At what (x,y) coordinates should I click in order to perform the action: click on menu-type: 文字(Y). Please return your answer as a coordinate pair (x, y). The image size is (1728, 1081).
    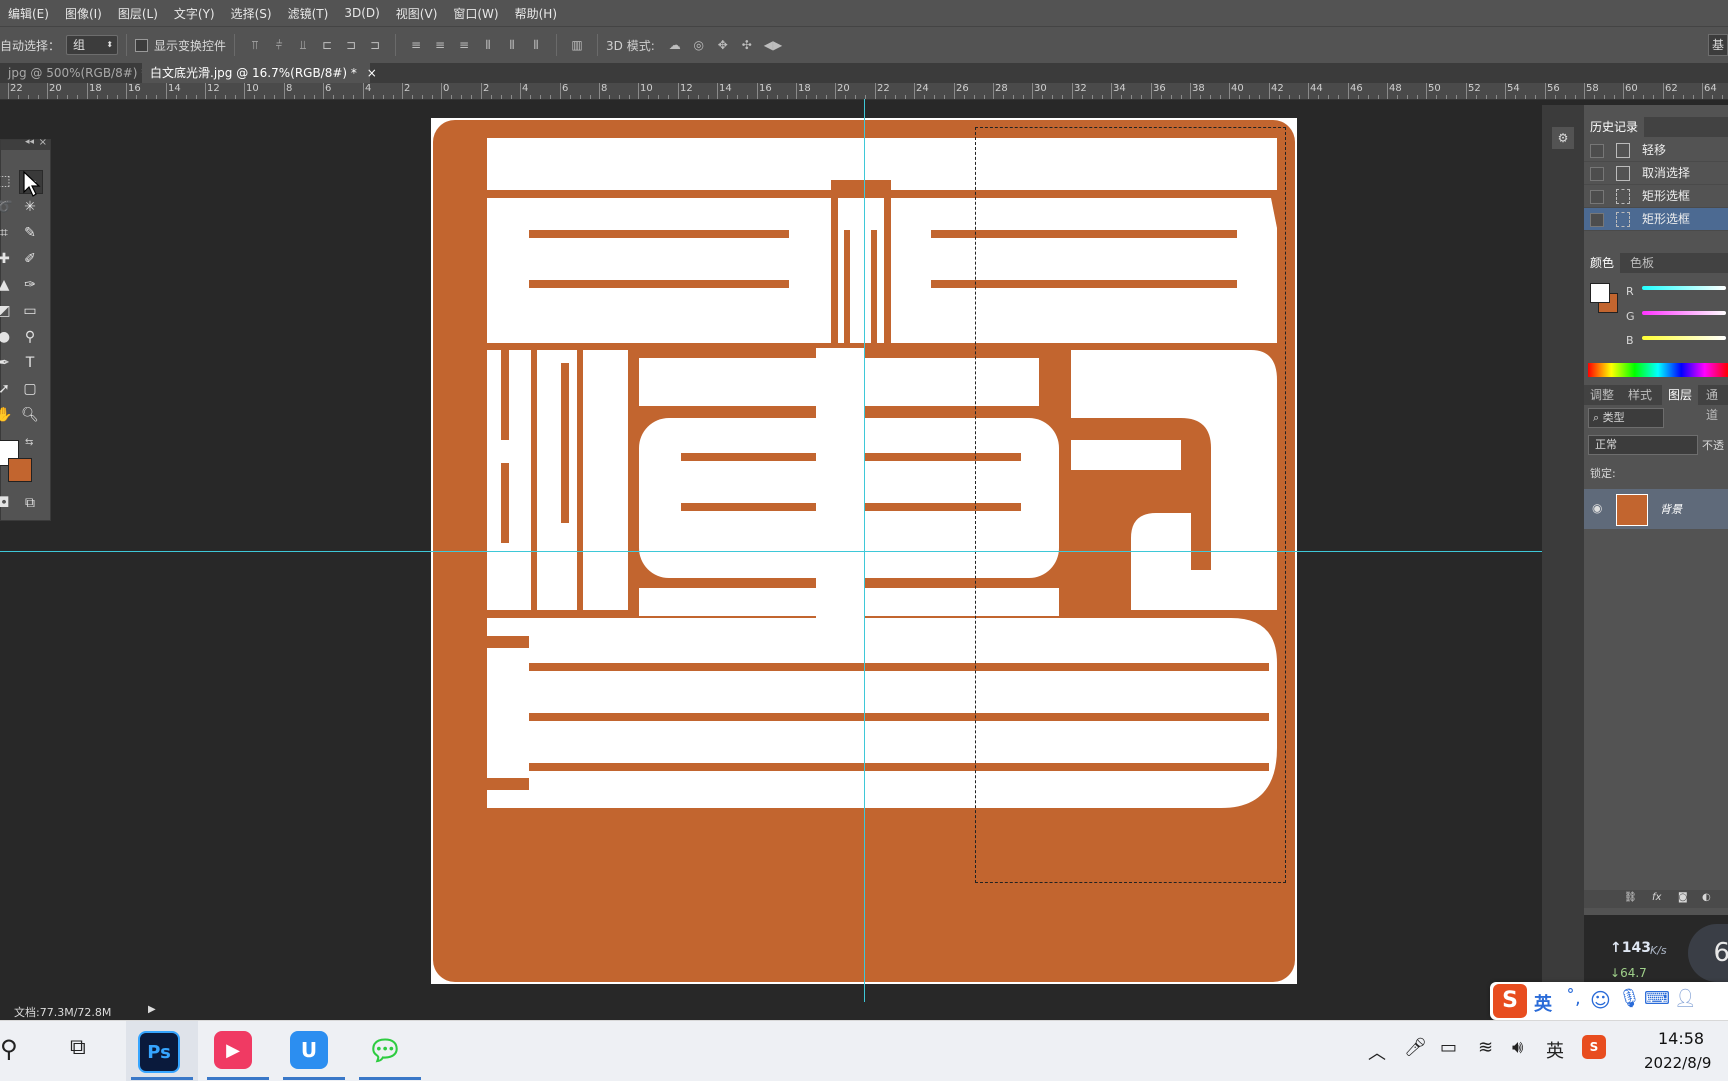
    Looking at the image, I should click on (194, 13).